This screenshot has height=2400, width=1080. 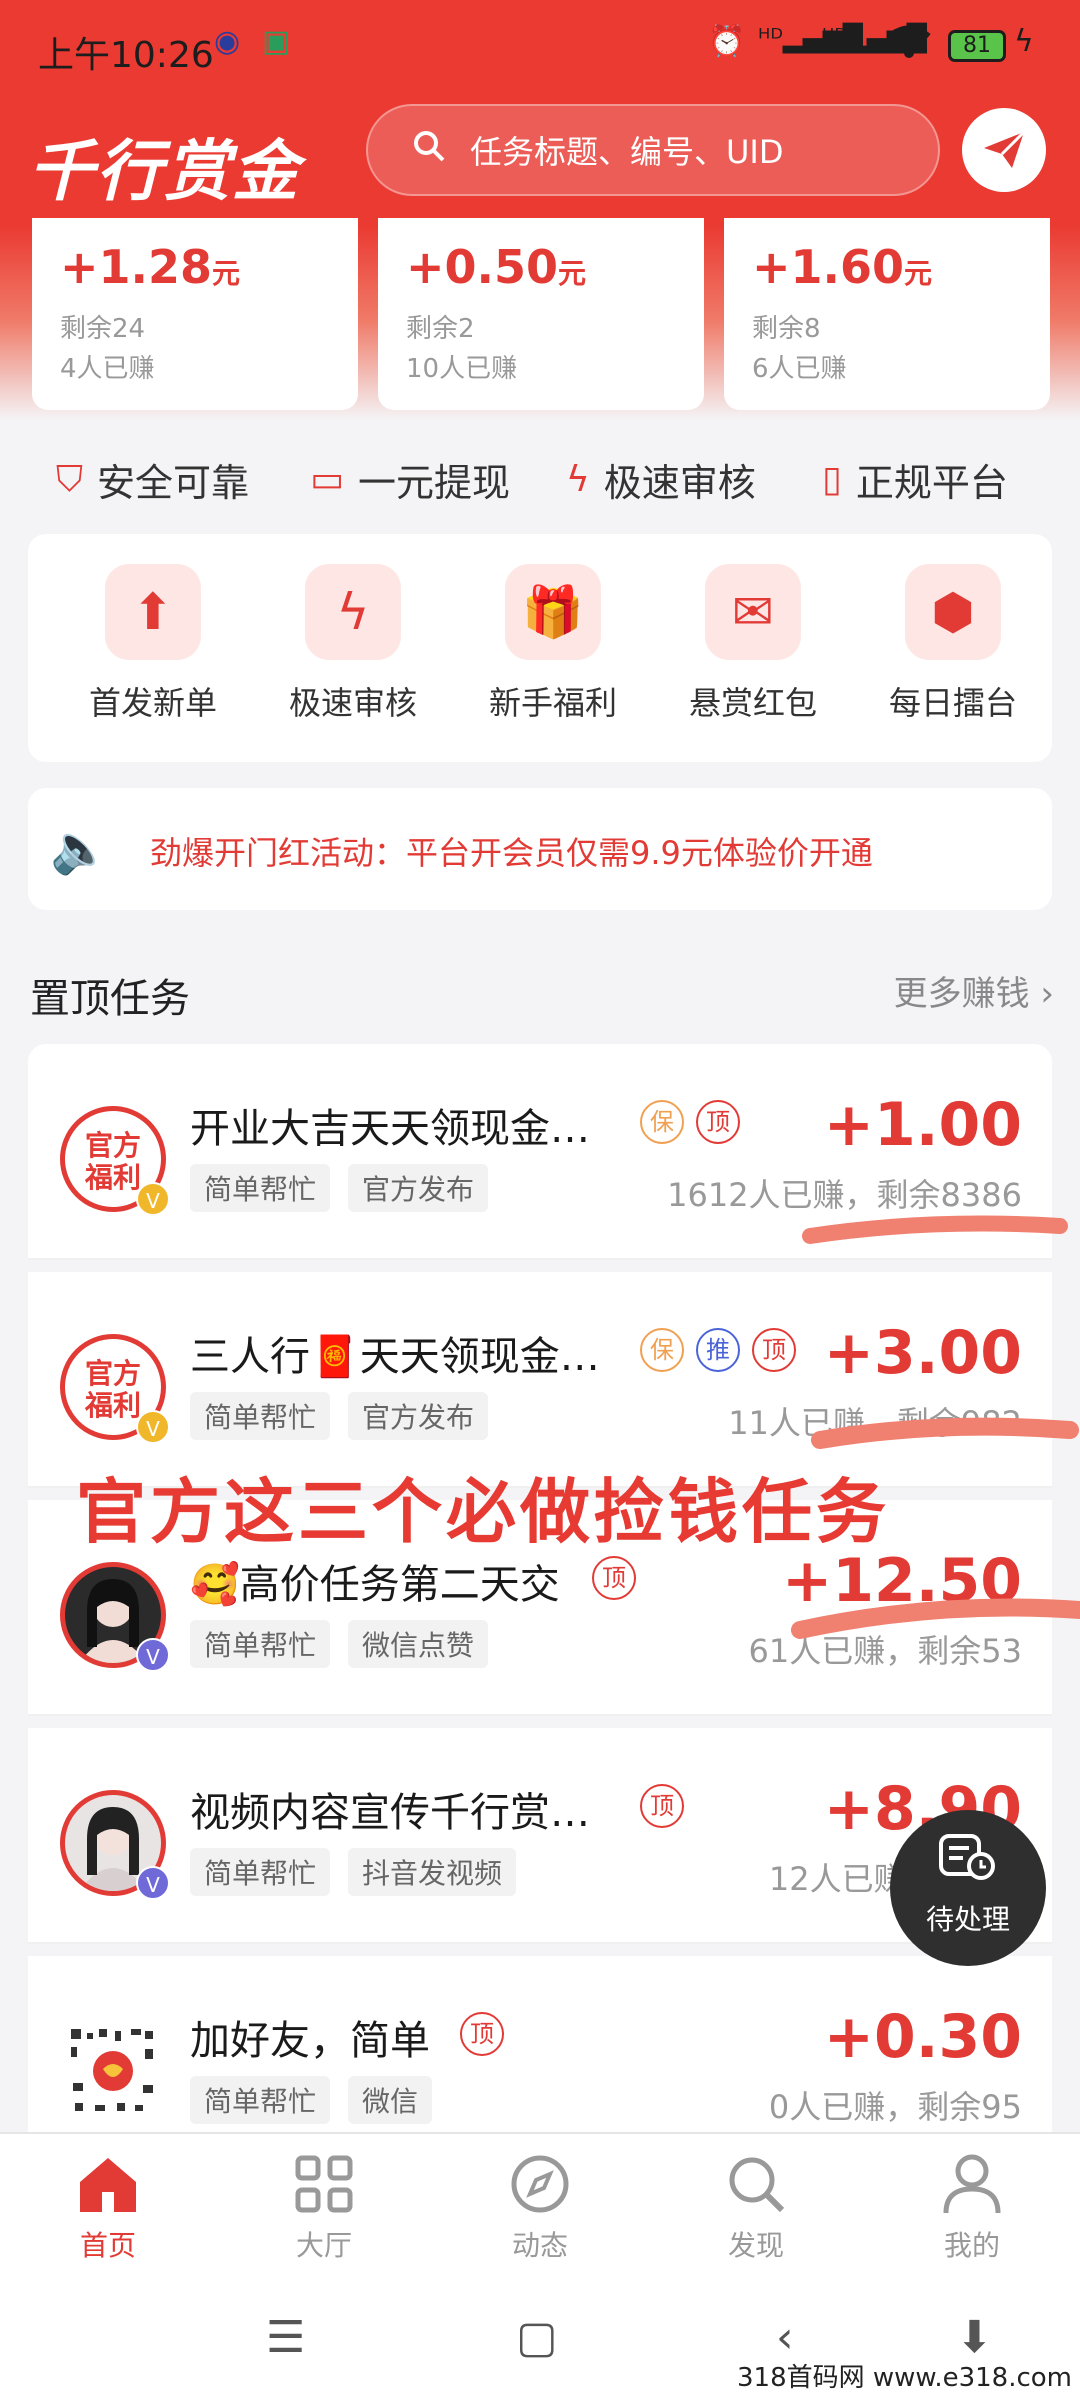 I want to click on home-square-icon: ▢, so click(x=537, y=2337).